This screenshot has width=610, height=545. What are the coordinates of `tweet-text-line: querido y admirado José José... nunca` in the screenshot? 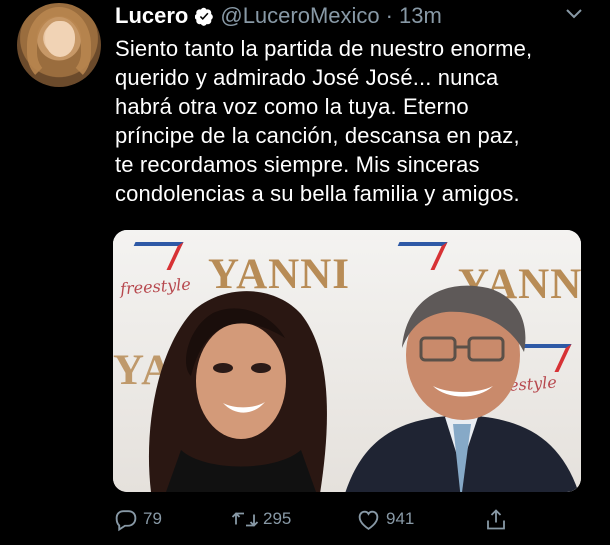 It's located at (307, 77).